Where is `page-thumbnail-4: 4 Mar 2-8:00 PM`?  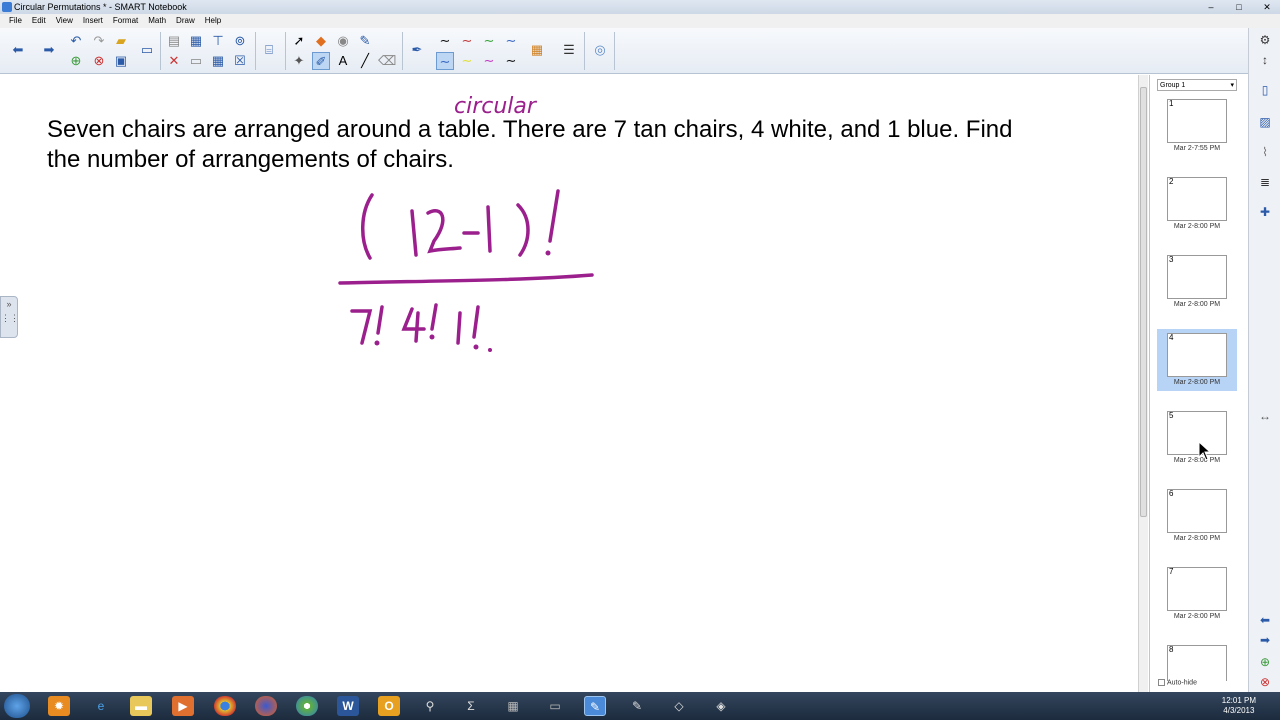
page-thumbnail-4: 4 Mar 2-8:00 PM is located at coordinates (1197, 360).